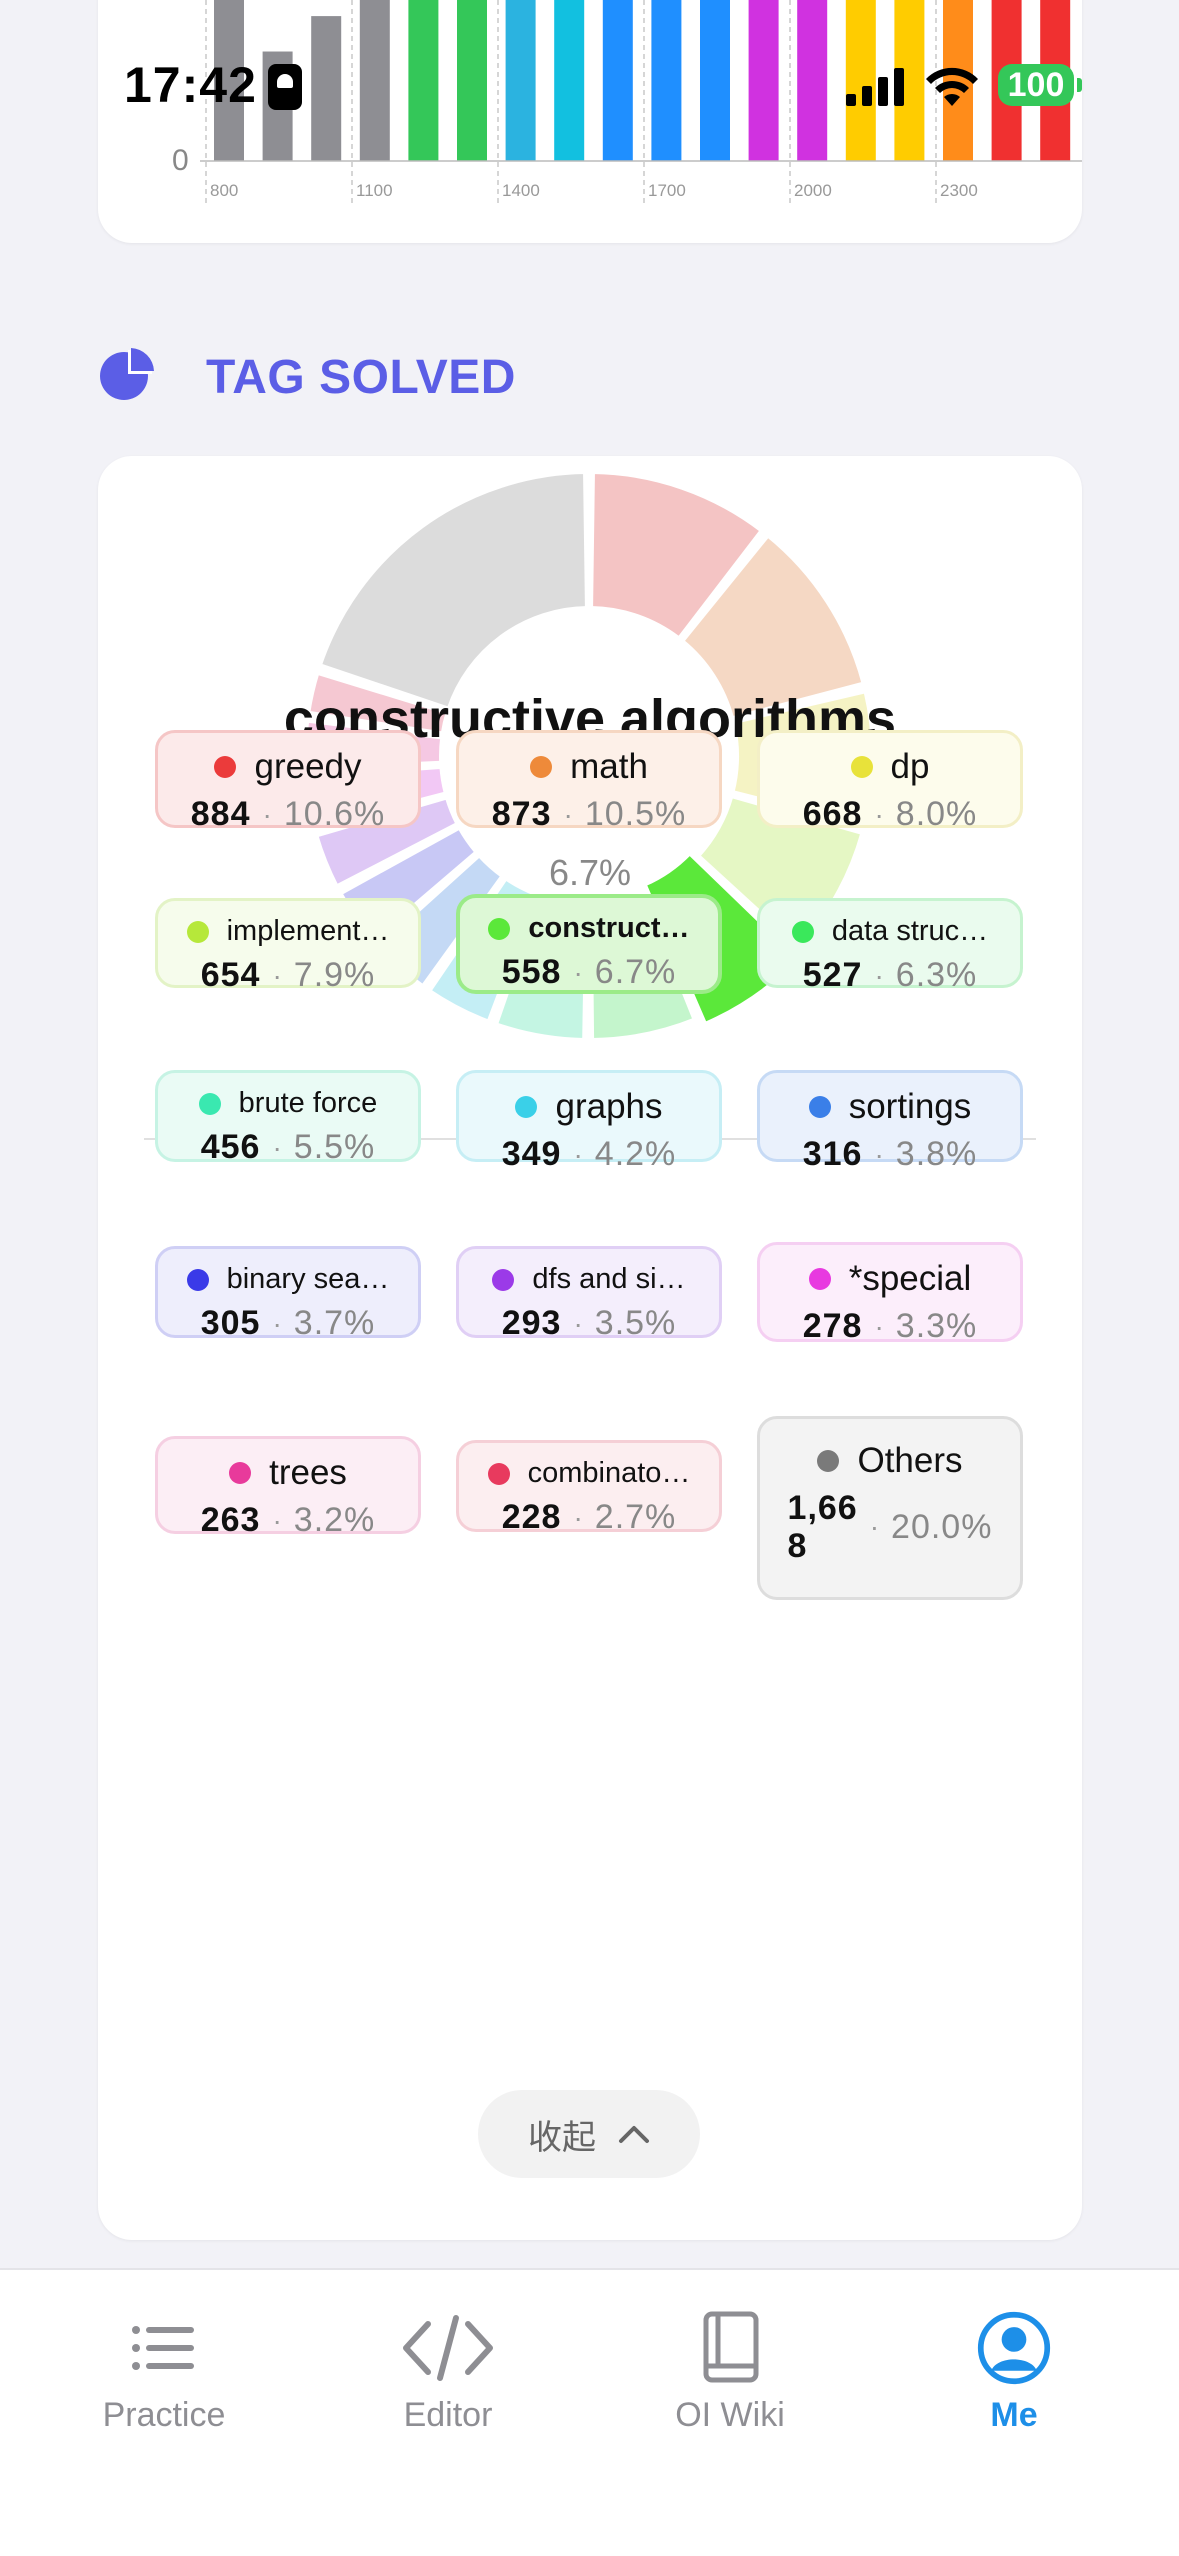 The width and height of the screenshot is (1179, 2556). I want to click on legend-tag-percent: 7.9%, so click(334, 975).